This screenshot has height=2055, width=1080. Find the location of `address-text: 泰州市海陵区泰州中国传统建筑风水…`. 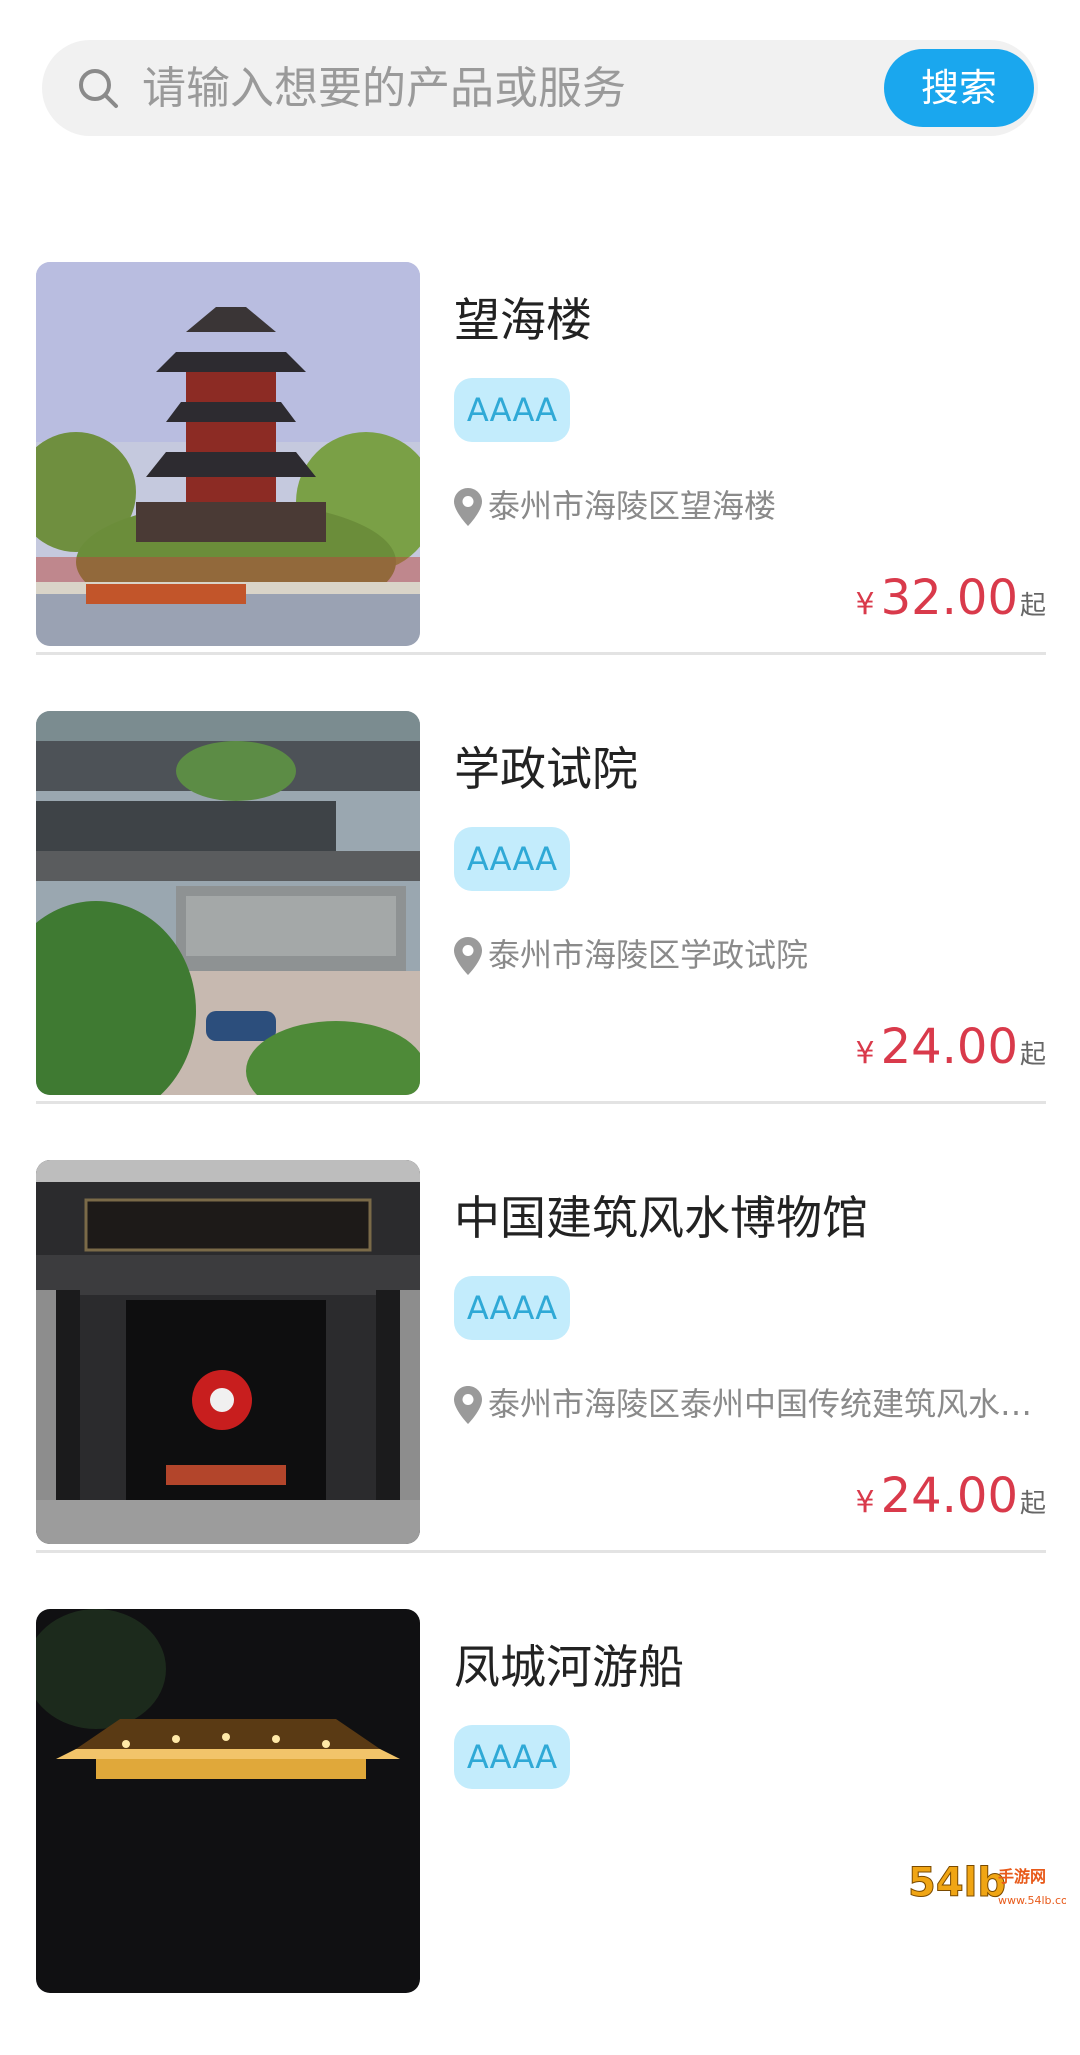

address-text: 泰州市海陵区泰州中国传统建筑风水… is located at coordinates (760, 1404).